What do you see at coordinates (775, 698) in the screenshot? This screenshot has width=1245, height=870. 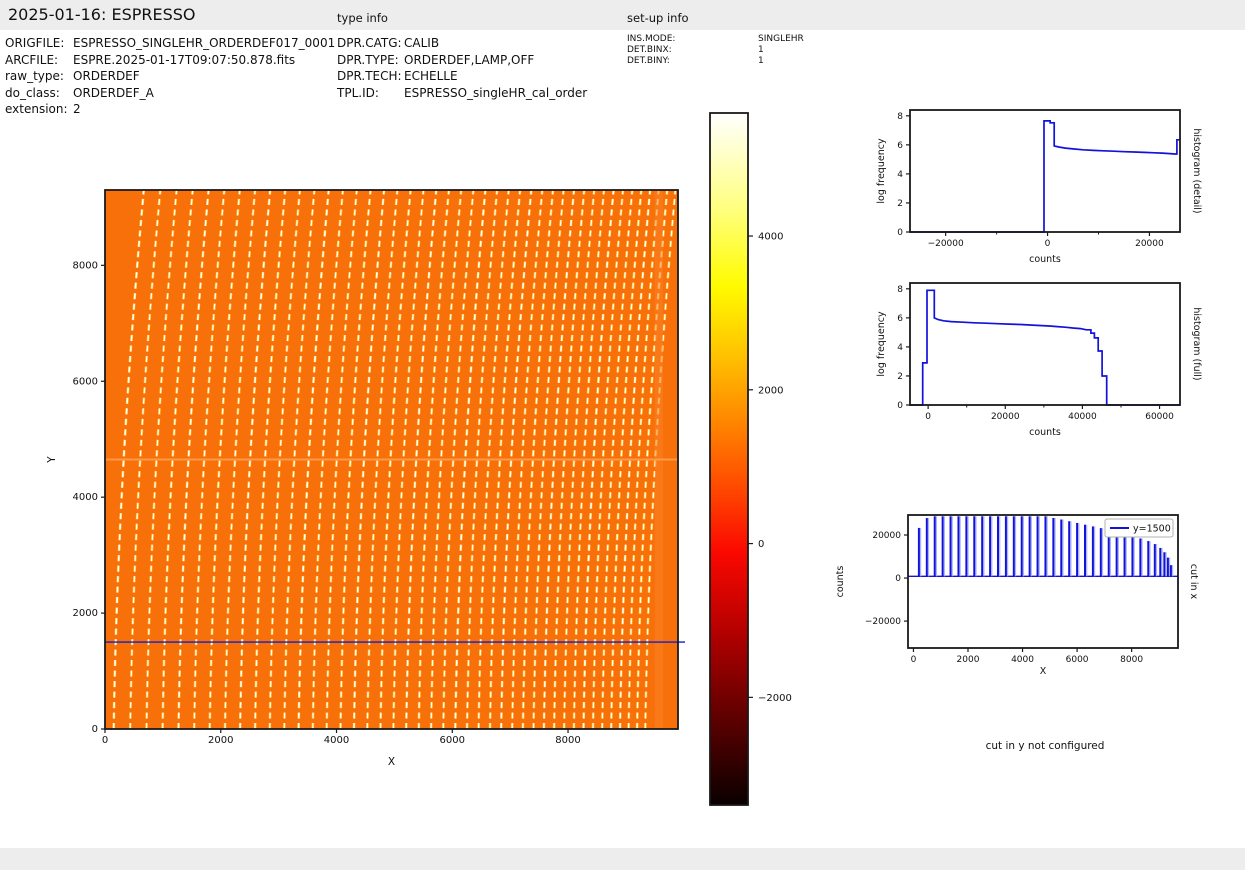 I see `colorbar-tick-label: −2000` at bounding box center [775, 698].